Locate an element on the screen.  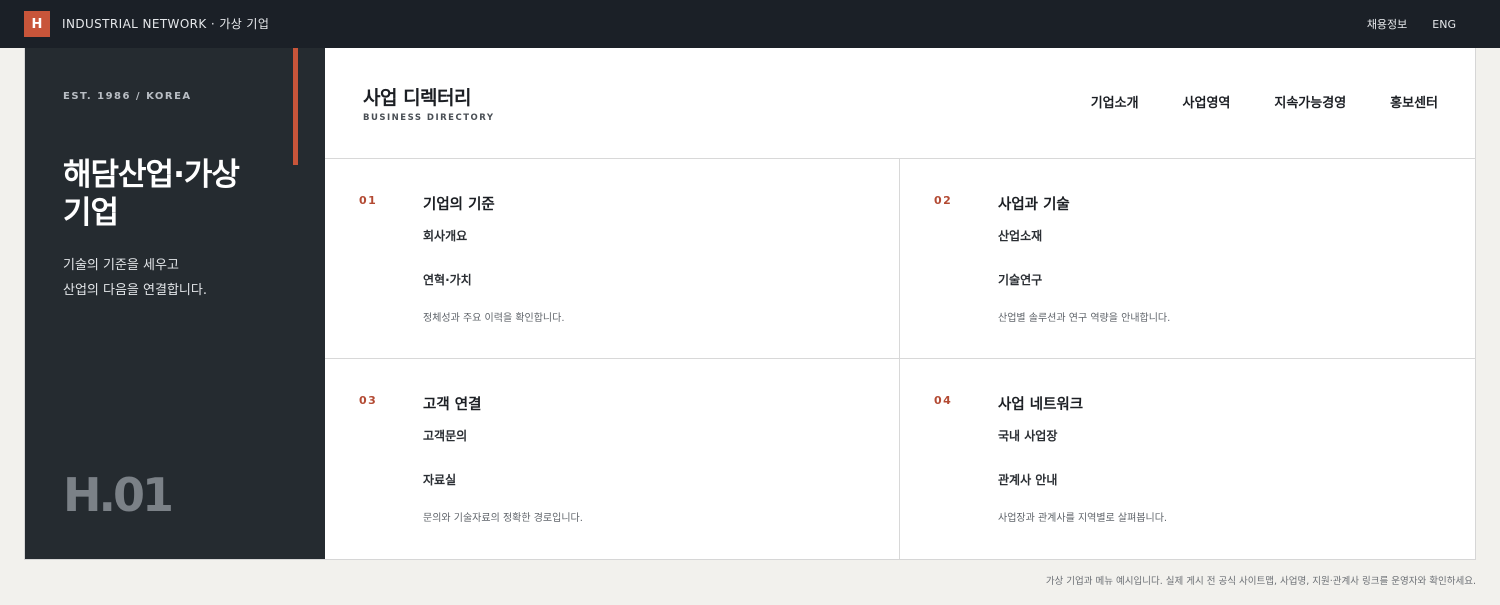
section-title: 고객 연결 is located at coordinates (452, 405).